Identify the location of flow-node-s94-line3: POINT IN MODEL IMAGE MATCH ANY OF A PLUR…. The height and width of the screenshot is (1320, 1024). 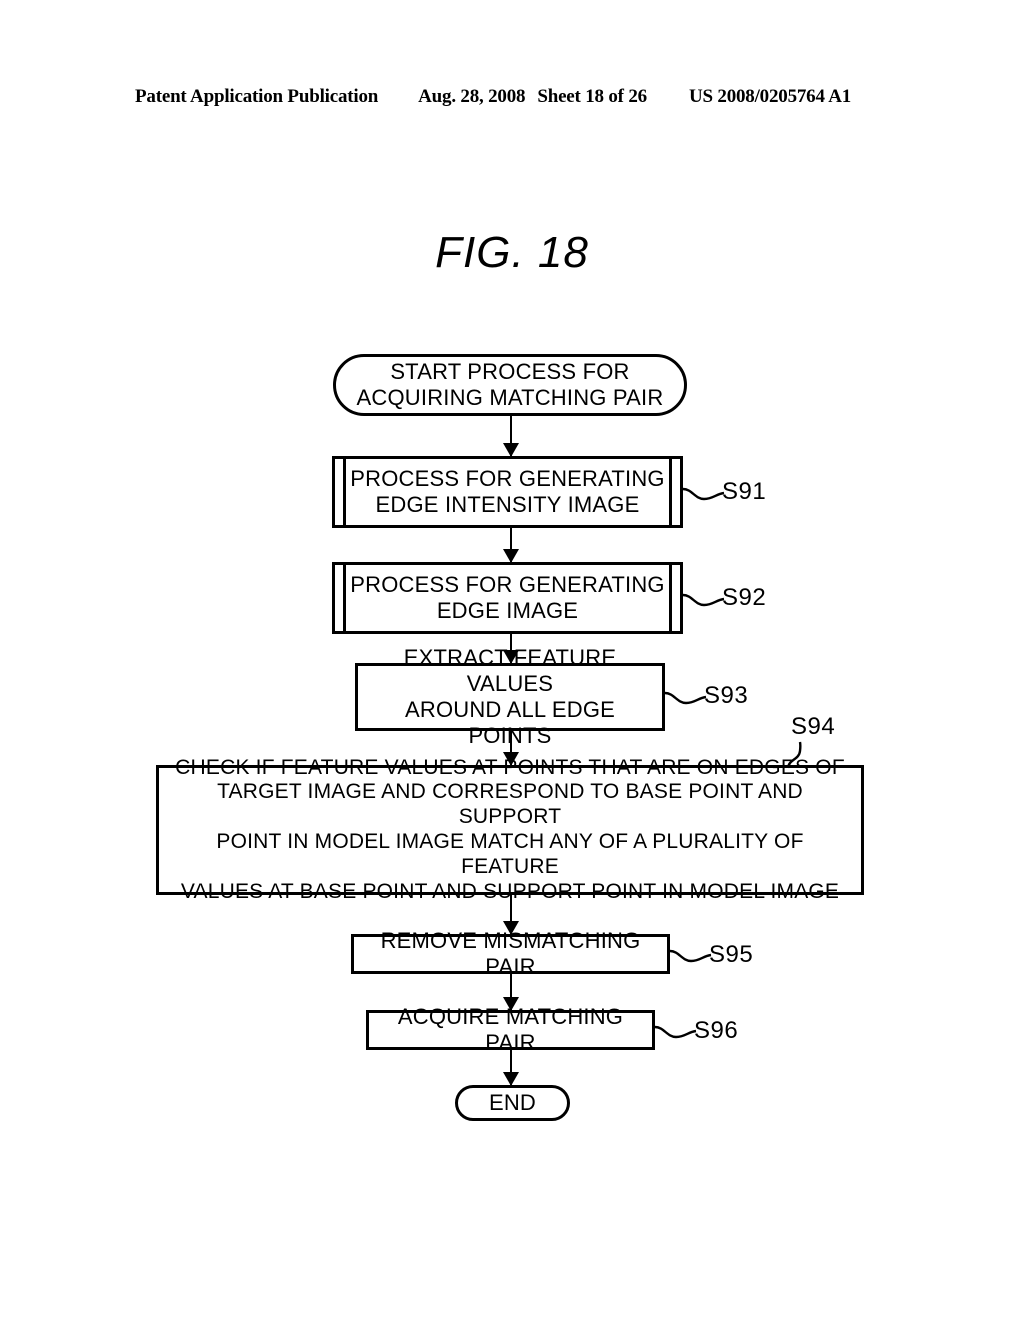
(510, 854).